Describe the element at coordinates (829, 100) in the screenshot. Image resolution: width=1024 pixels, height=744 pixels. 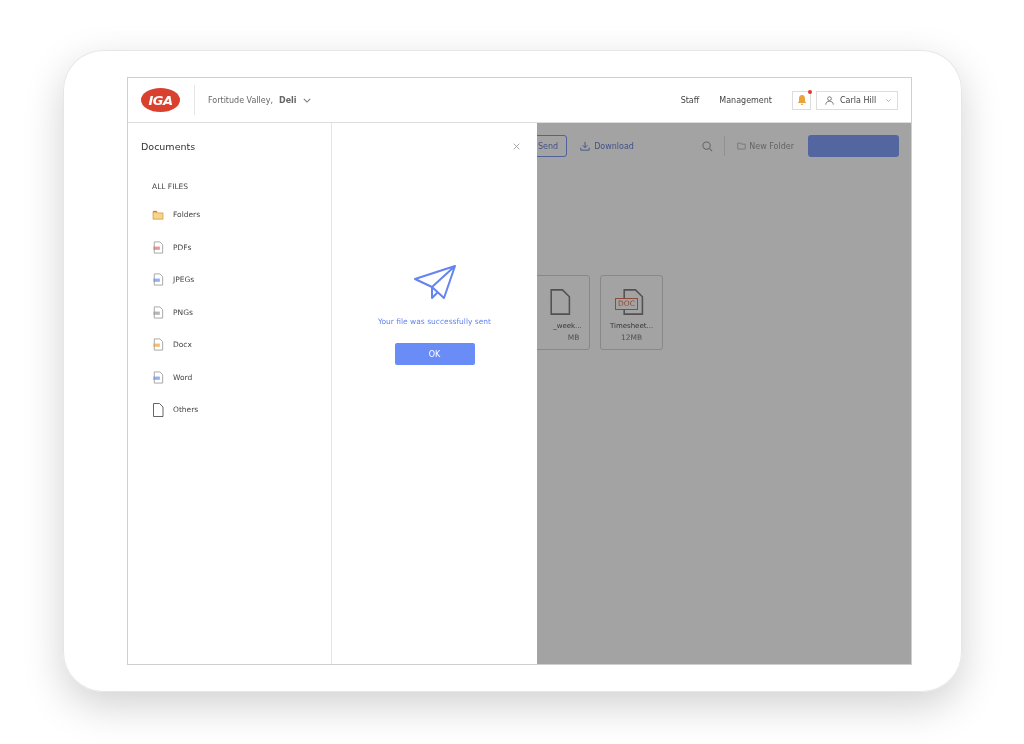
I see `person-icon` at that location.